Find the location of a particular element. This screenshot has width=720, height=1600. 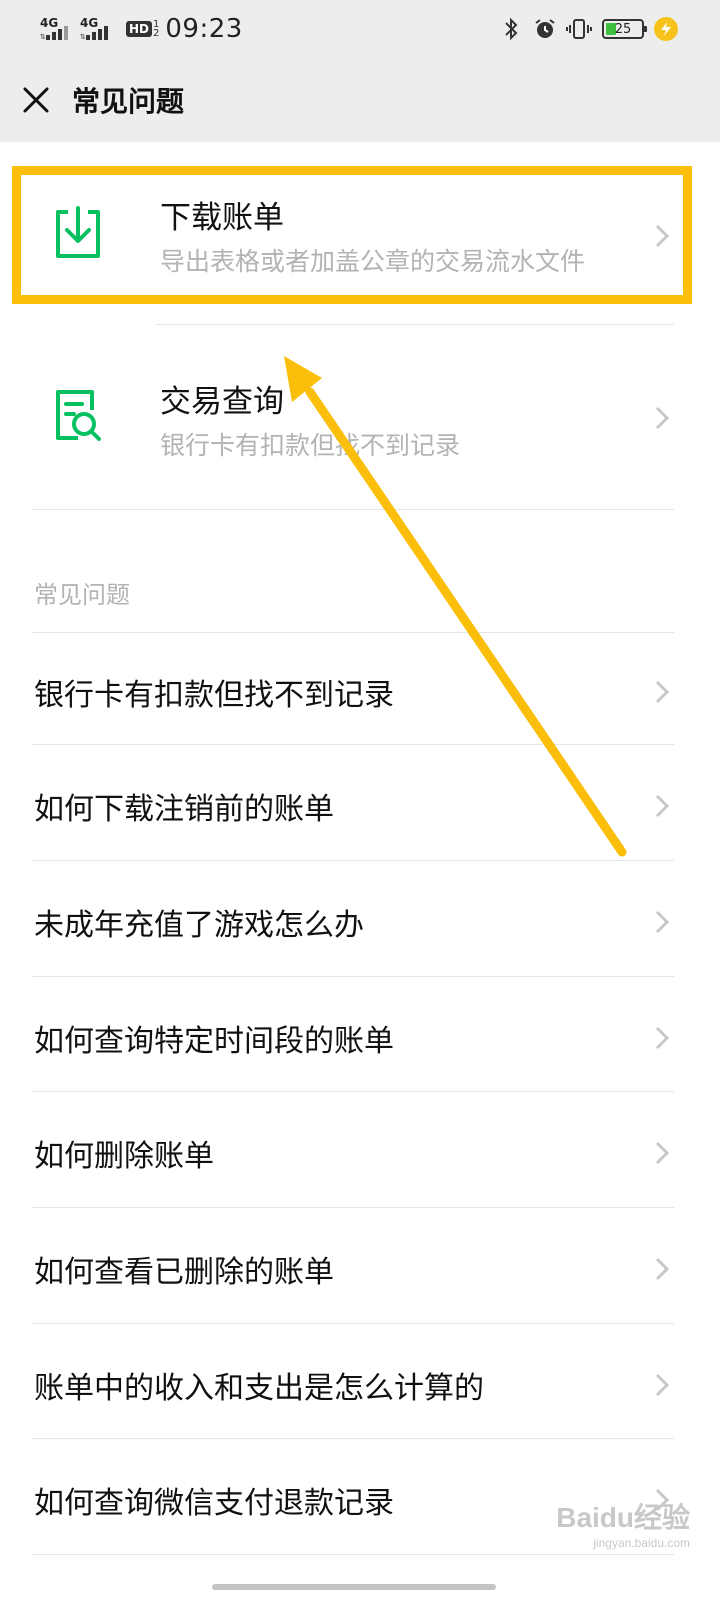

watermark: Baidu经验 jingyan.baidu.com is located at coordinates (623, 1523).